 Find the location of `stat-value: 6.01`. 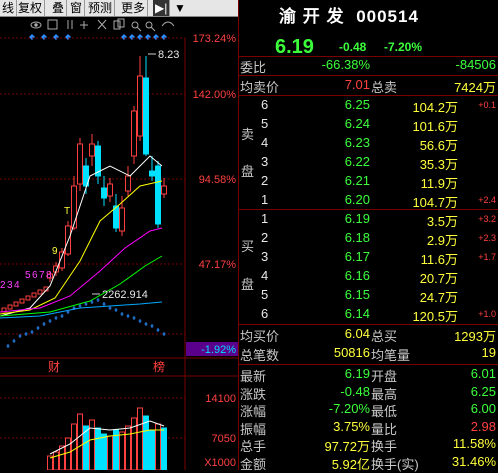

stat-value: 6.01 is located at coordinates (483, 373).